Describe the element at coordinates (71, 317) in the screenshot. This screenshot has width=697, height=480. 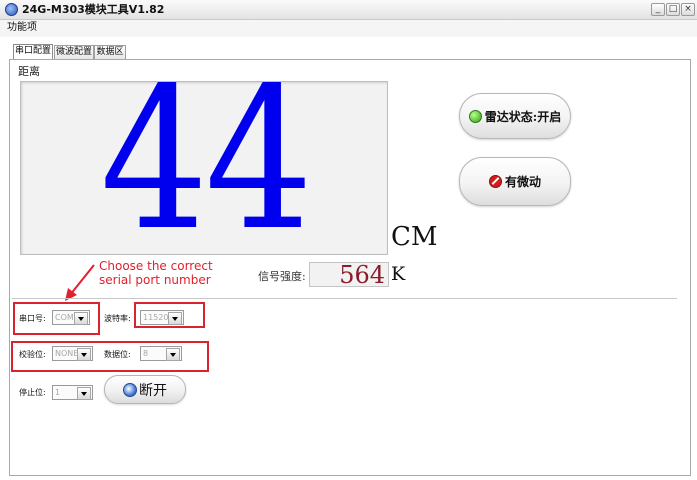
I see `port-select: COM3` at that location.